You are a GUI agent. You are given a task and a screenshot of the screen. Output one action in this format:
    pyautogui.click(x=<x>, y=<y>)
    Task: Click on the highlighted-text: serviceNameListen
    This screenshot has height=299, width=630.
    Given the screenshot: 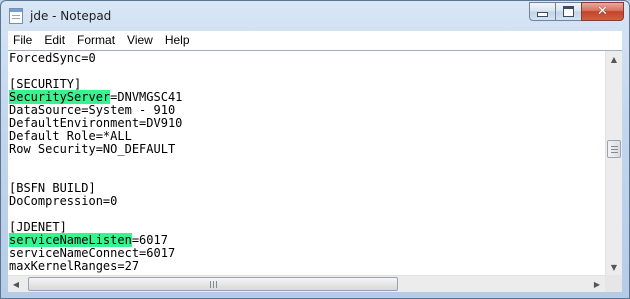 What is the action you would take?
    pyautogui.click(x=70, y=240)
    